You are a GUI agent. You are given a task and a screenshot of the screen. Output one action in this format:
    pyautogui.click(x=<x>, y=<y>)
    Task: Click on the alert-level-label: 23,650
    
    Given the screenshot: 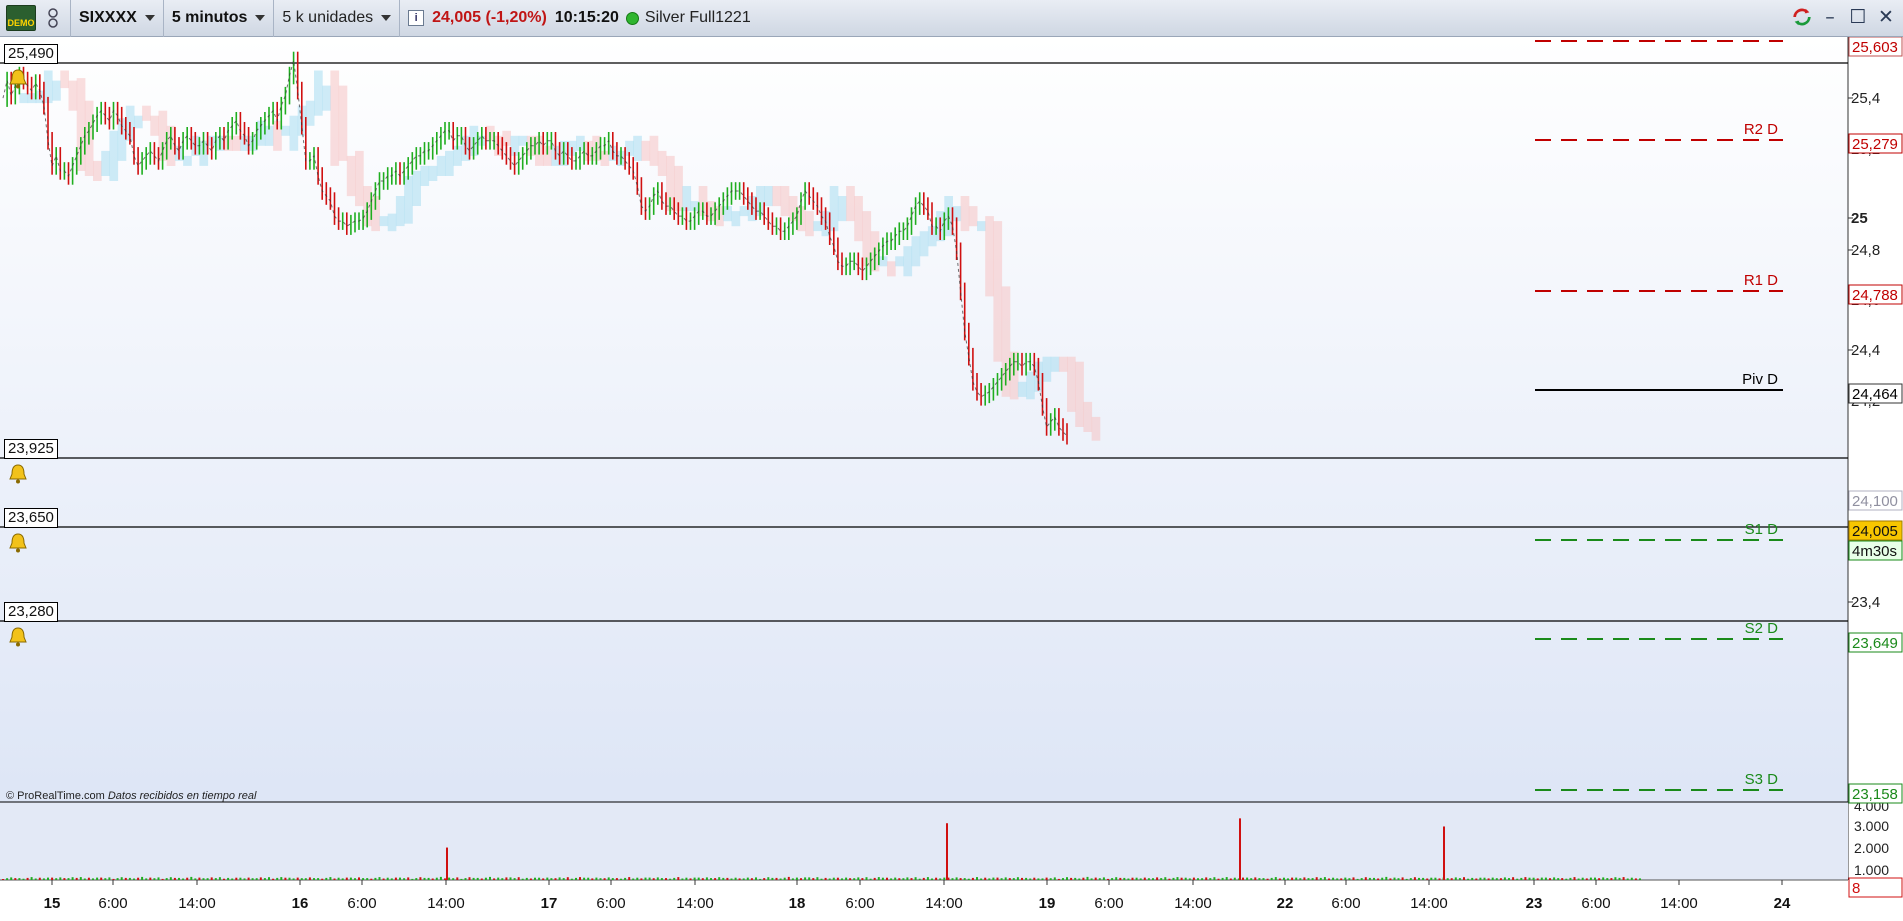 What is the action you would take?
    pyautogui.click(x=31, y=518)
    